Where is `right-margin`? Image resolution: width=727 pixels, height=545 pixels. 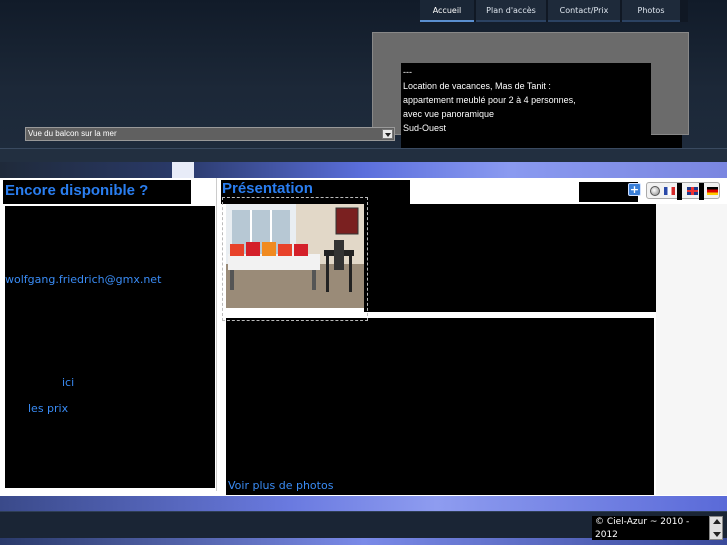
right-margin is located at coordinates (691, 349).